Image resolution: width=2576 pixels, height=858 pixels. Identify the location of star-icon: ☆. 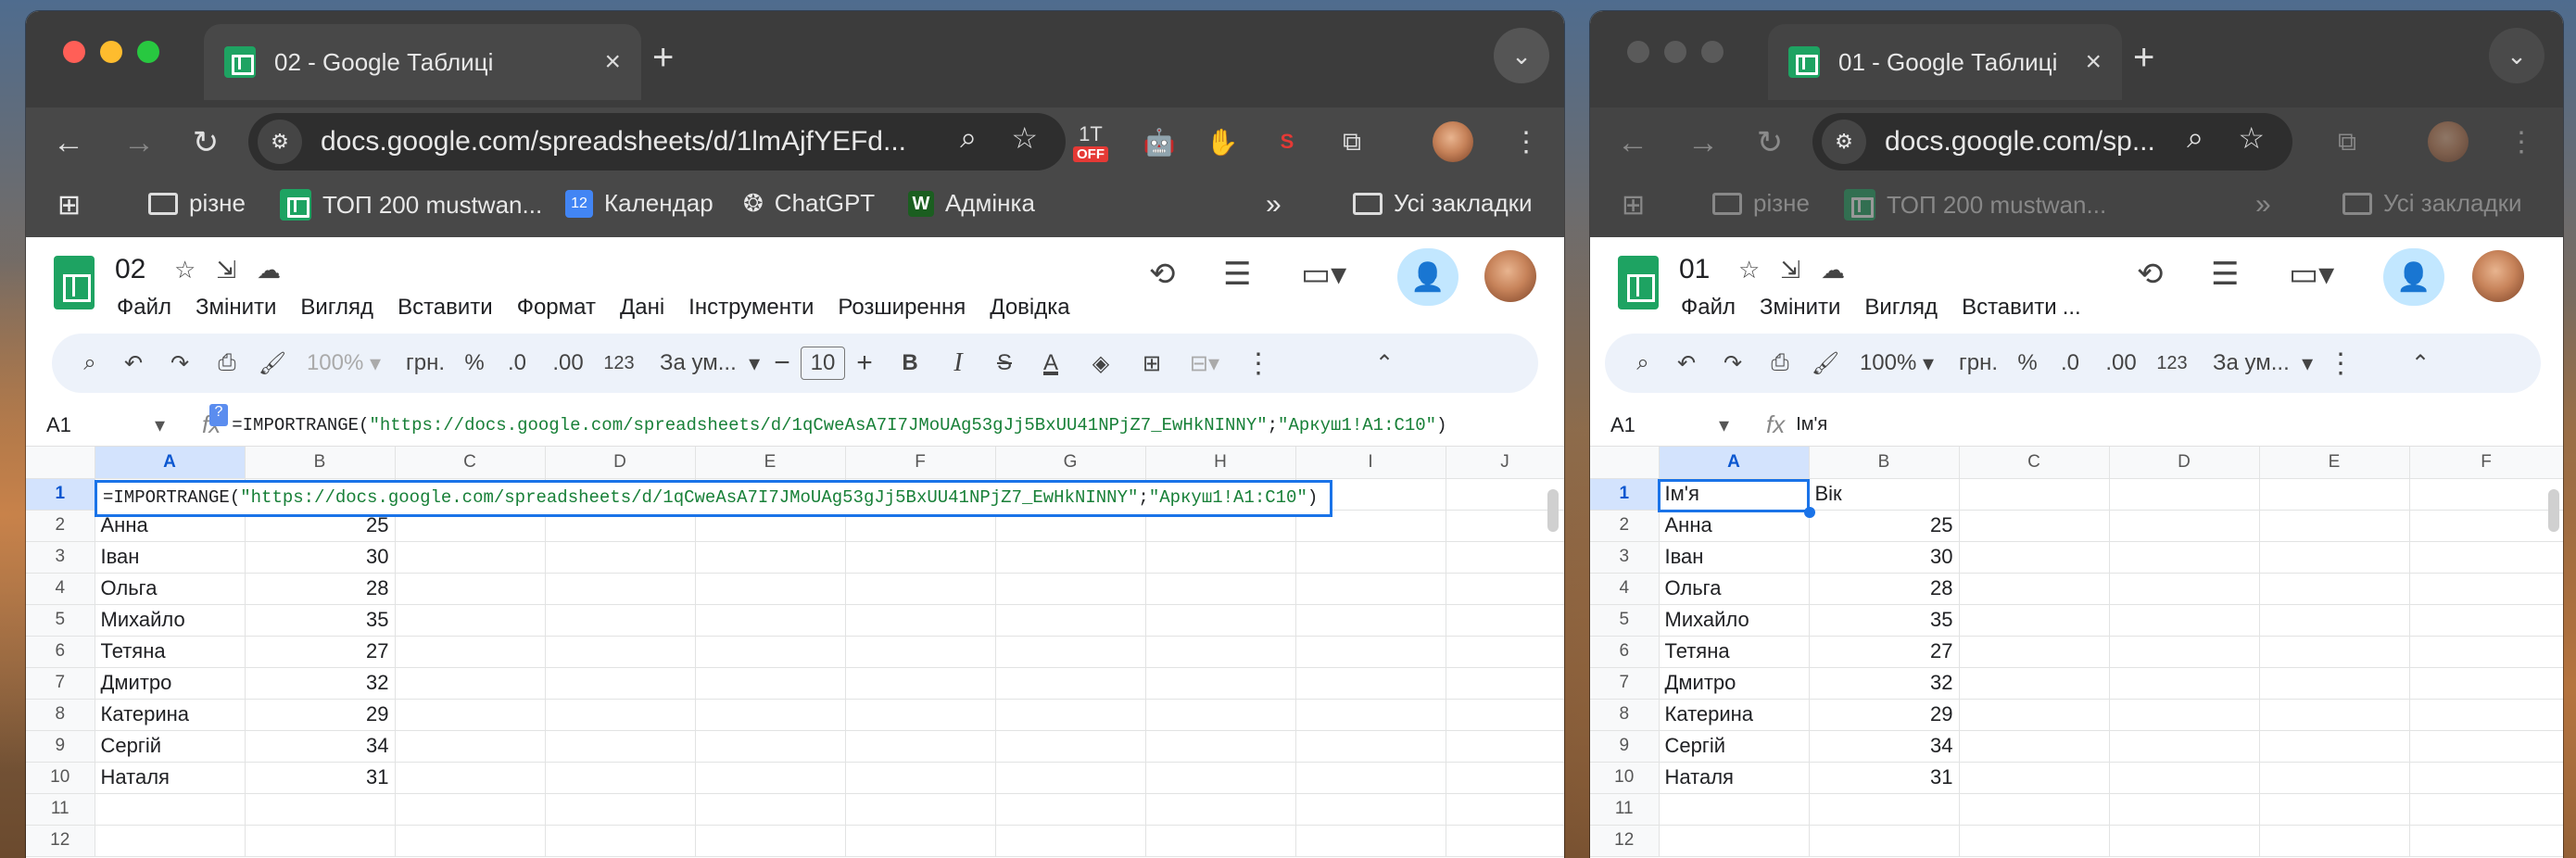
(1749, 270).